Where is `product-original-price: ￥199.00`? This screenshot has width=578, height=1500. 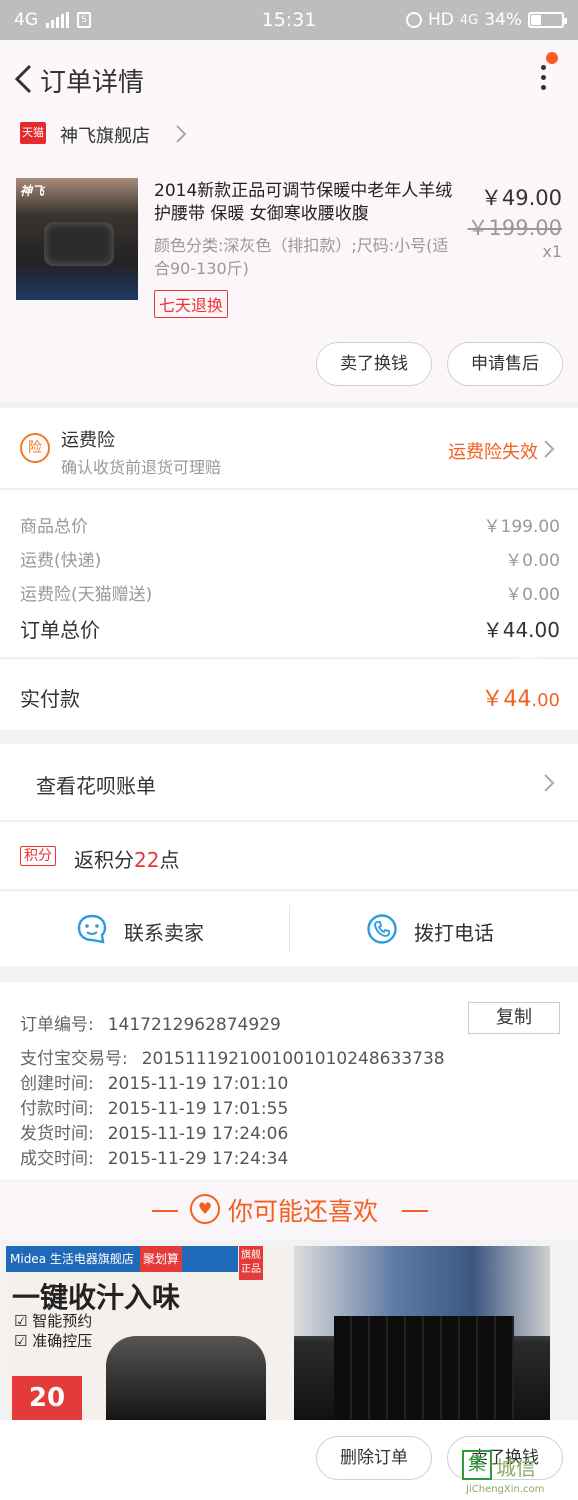
product-original-price: ￥199.00 is located at coordinates (514, 228).